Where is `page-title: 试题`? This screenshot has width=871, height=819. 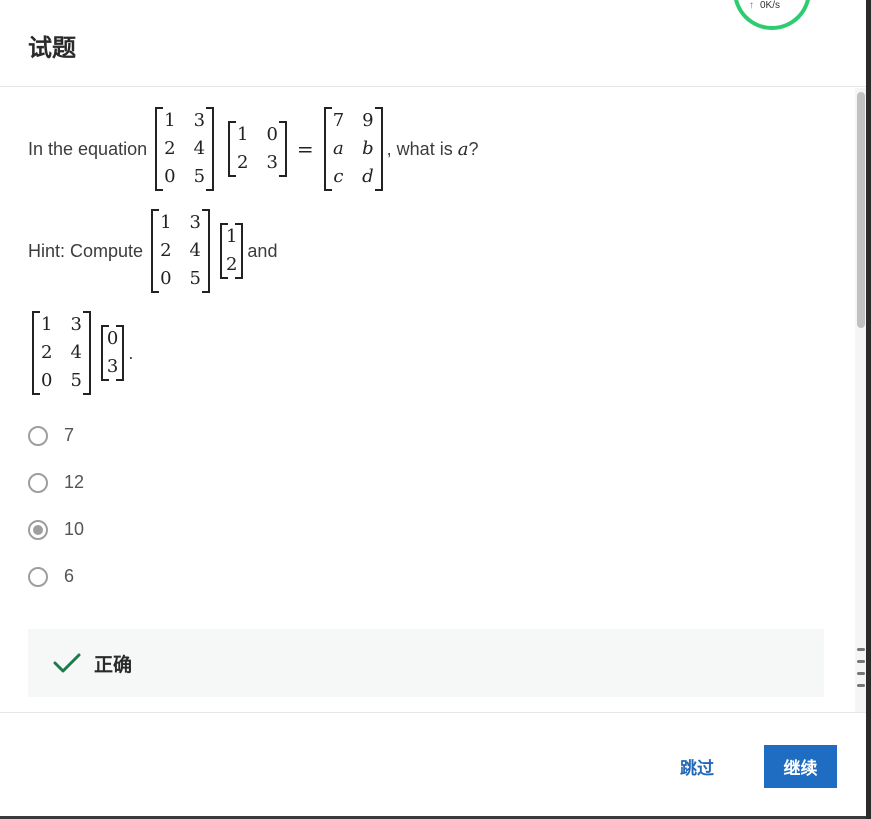
page-title: 试题 is located at coordinates (52, 48).